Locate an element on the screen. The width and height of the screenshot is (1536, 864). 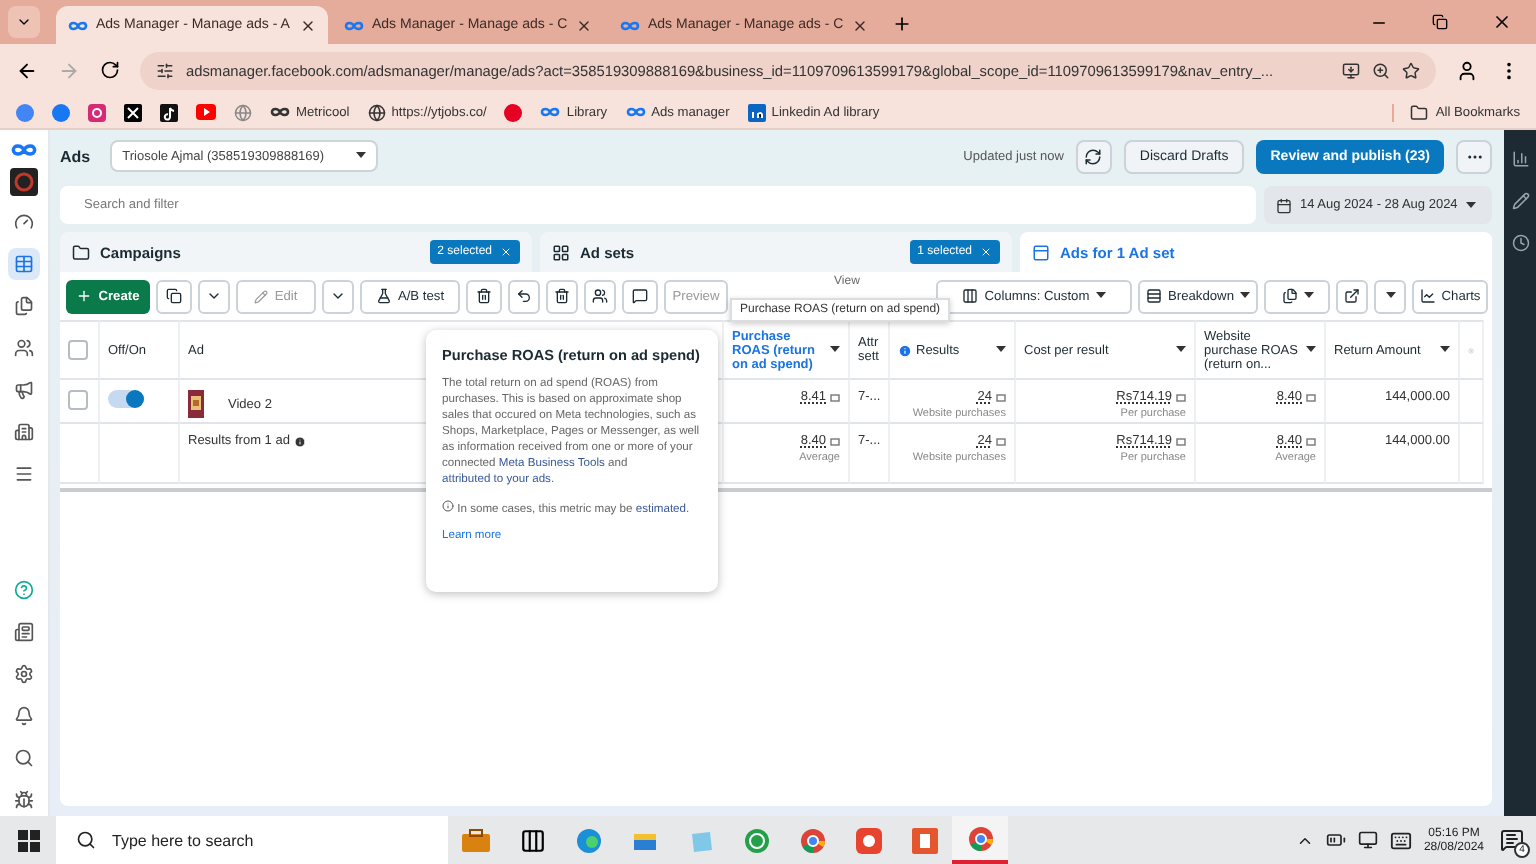
clock-icon is located at coordinates (1520, 243).